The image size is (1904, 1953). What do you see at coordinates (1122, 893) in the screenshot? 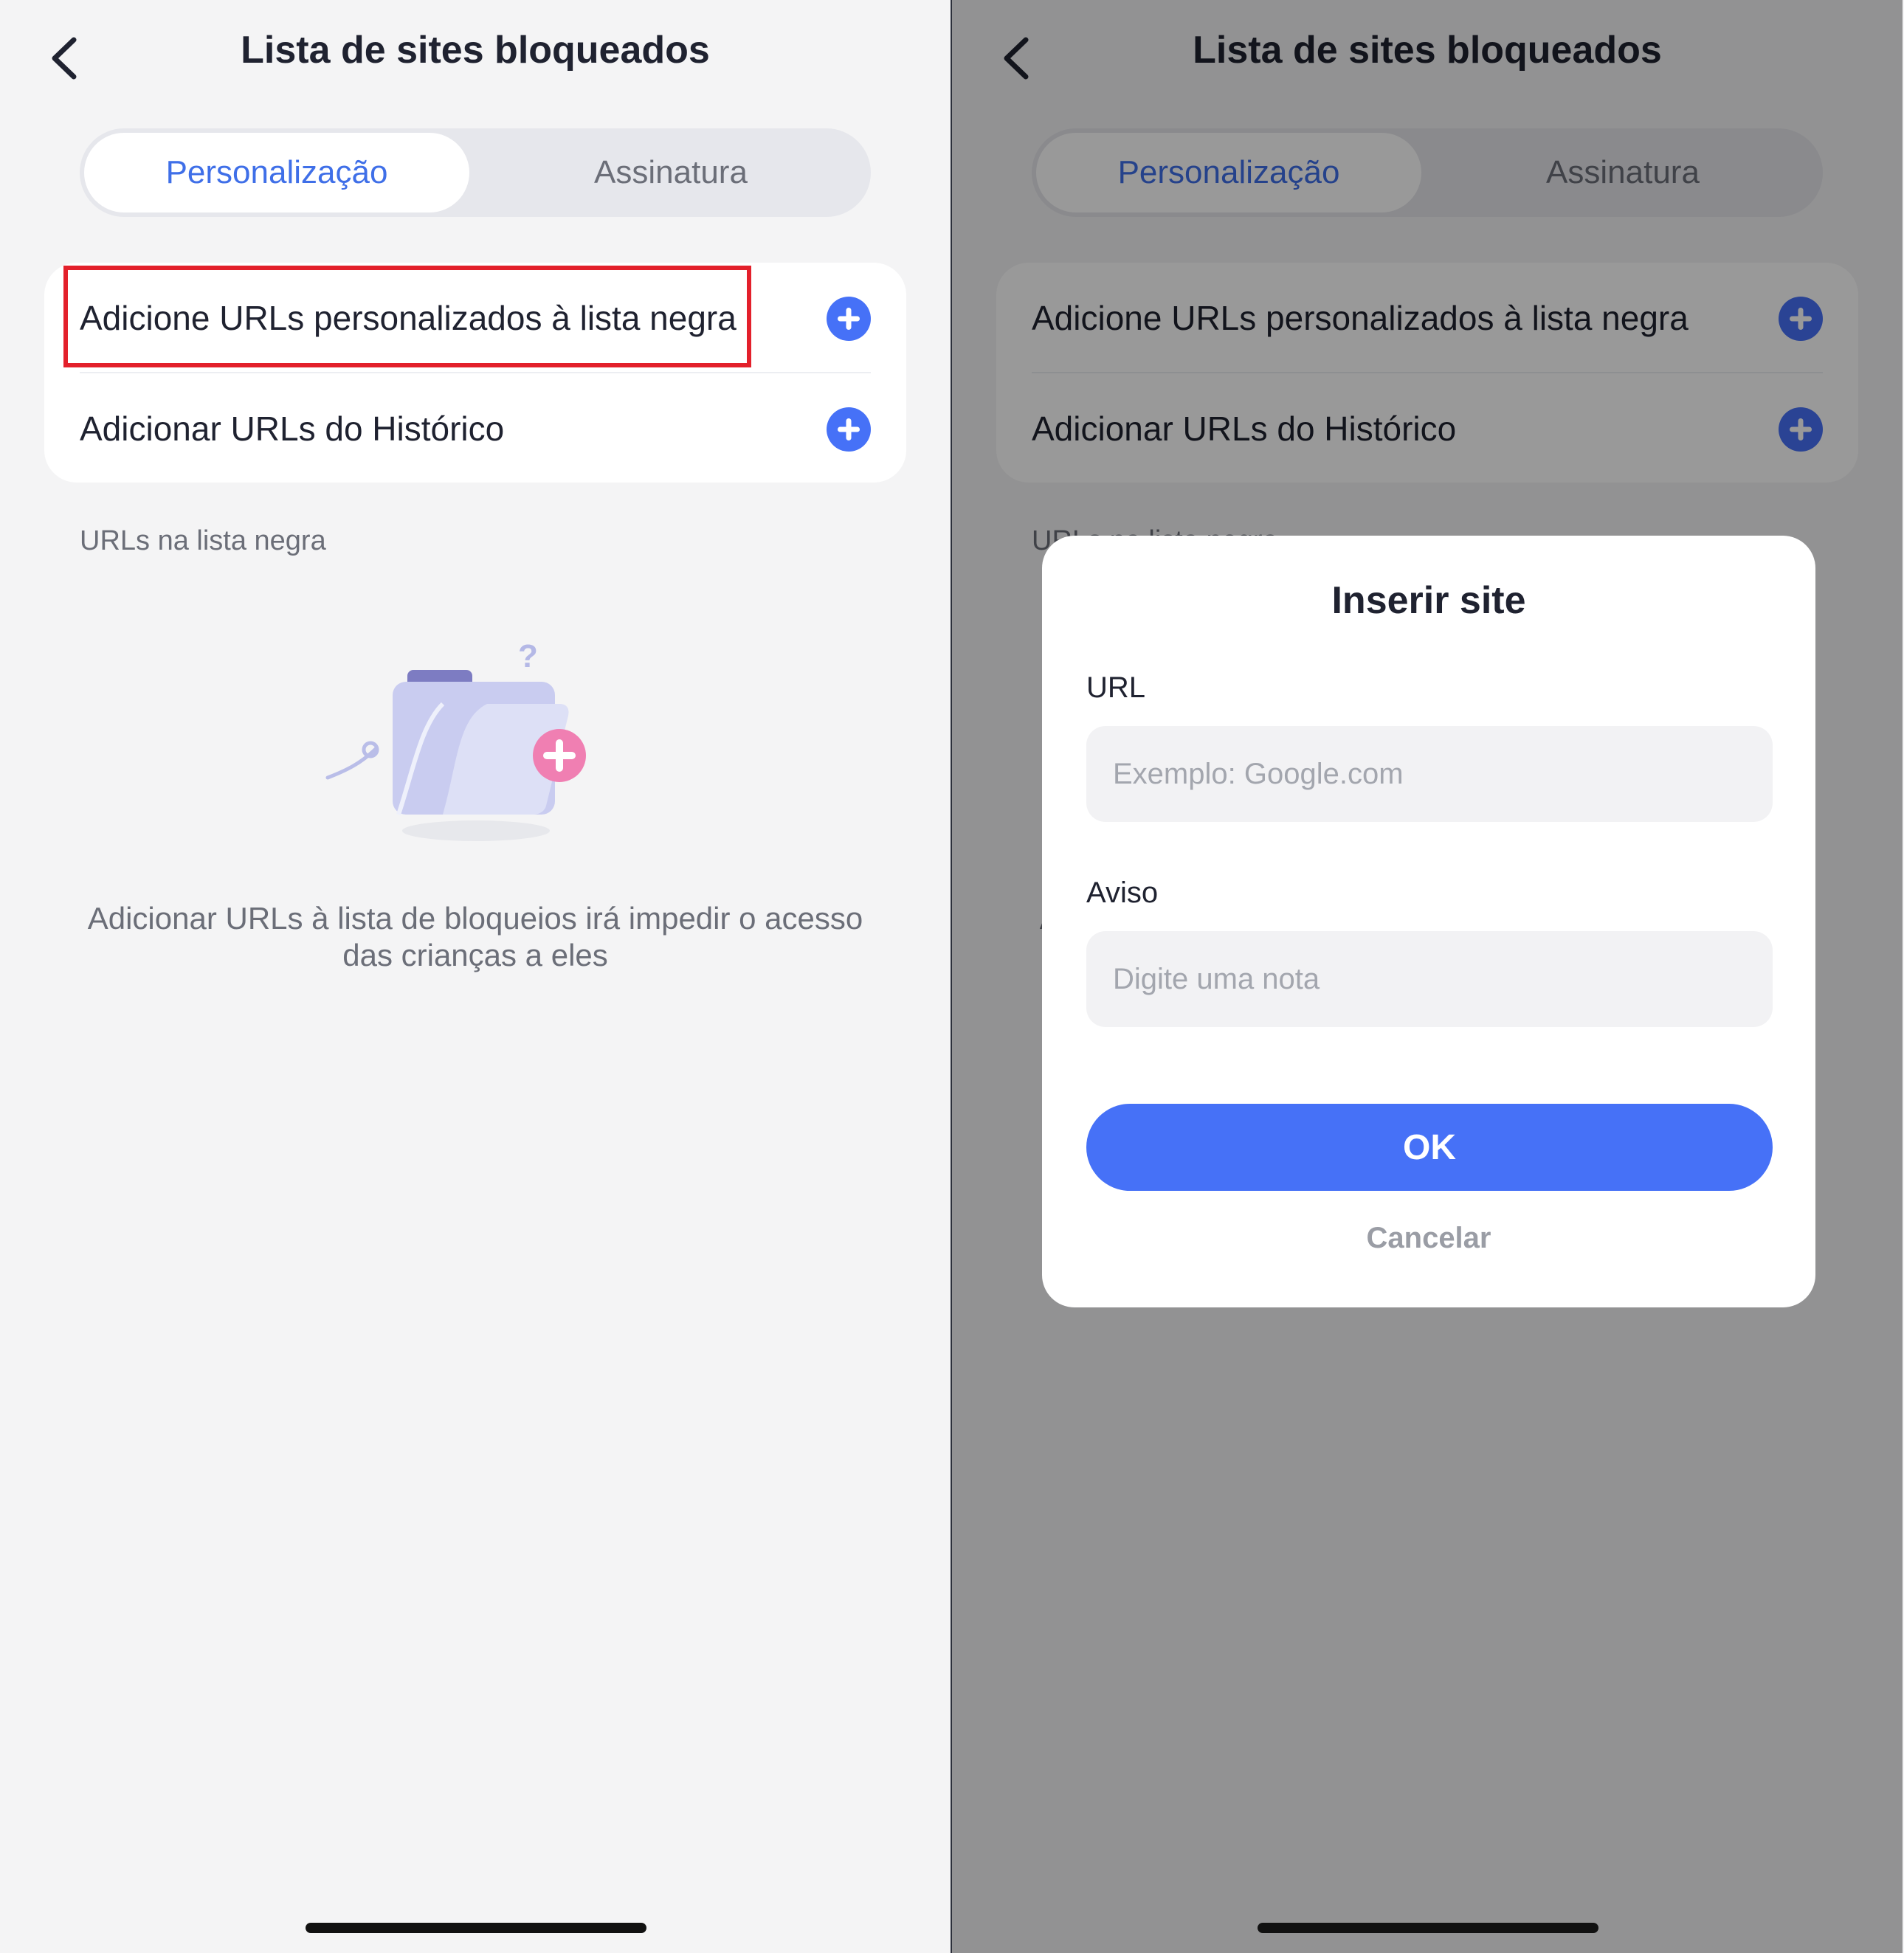
I see `note-label: Aviso` at bounding box center [1122, 893].